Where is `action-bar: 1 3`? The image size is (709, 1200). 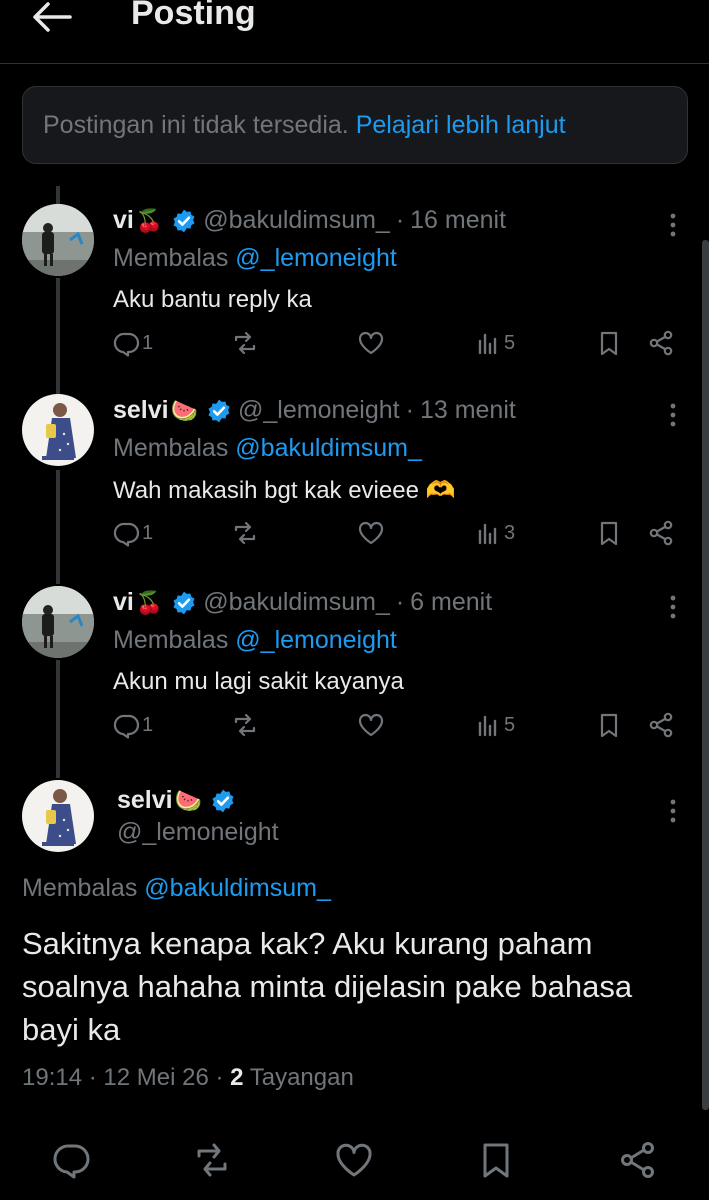 action-bar: 1 3 is located at coordinates (403, 533).